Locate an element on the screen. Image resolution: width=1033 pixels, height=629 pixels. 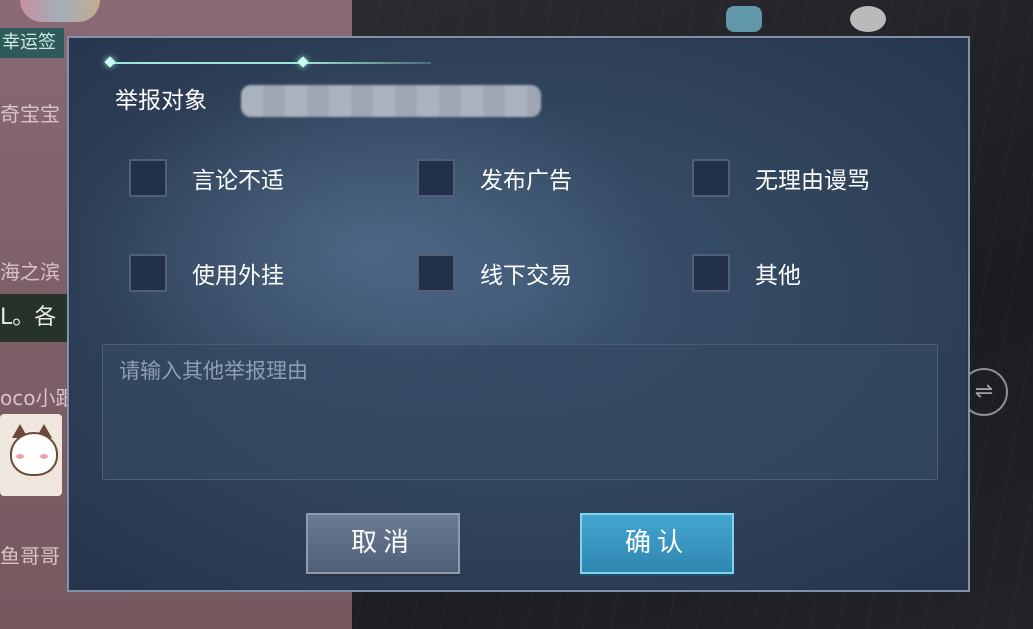
option-label: 其他 is located at coordinates (778, 276).